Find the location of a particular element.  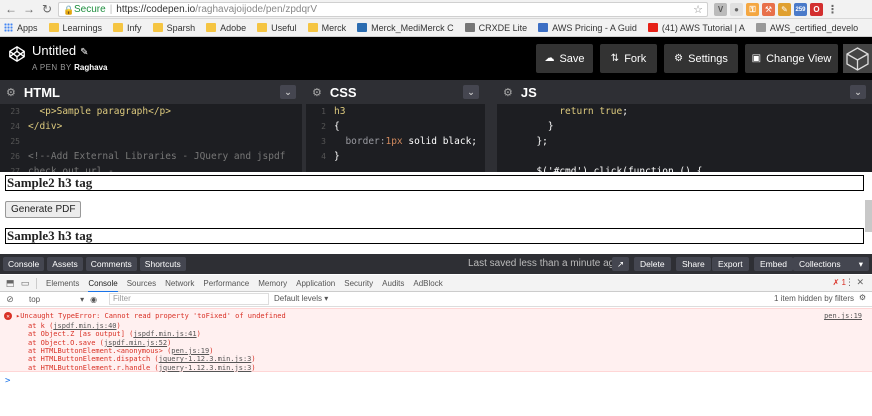

devtools-menu-icon: ⋮ ✕ is located at coordinates (854, 282).